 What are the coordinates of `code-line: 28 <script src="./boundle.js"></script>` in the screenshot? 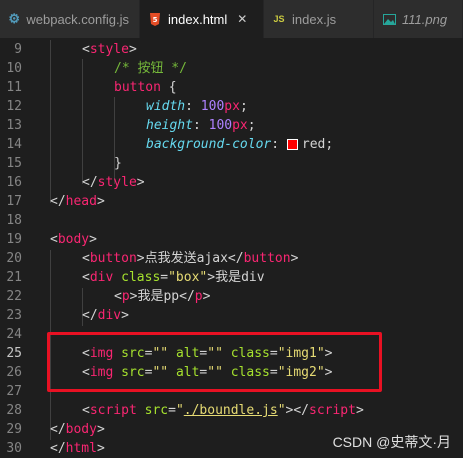 It's located at (231, 410).